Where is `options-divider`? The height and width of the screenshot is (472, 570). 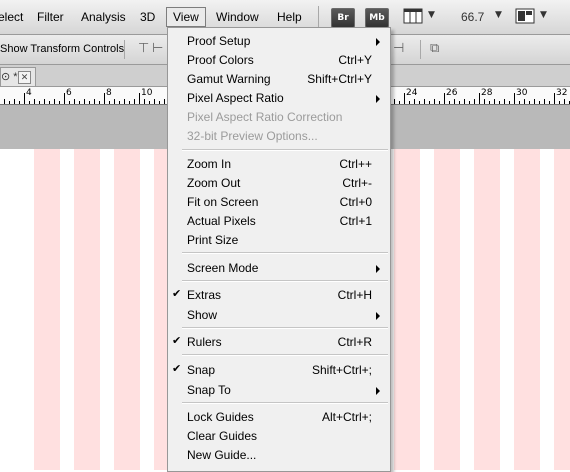 options-divider is located at coordinates (124, 49).